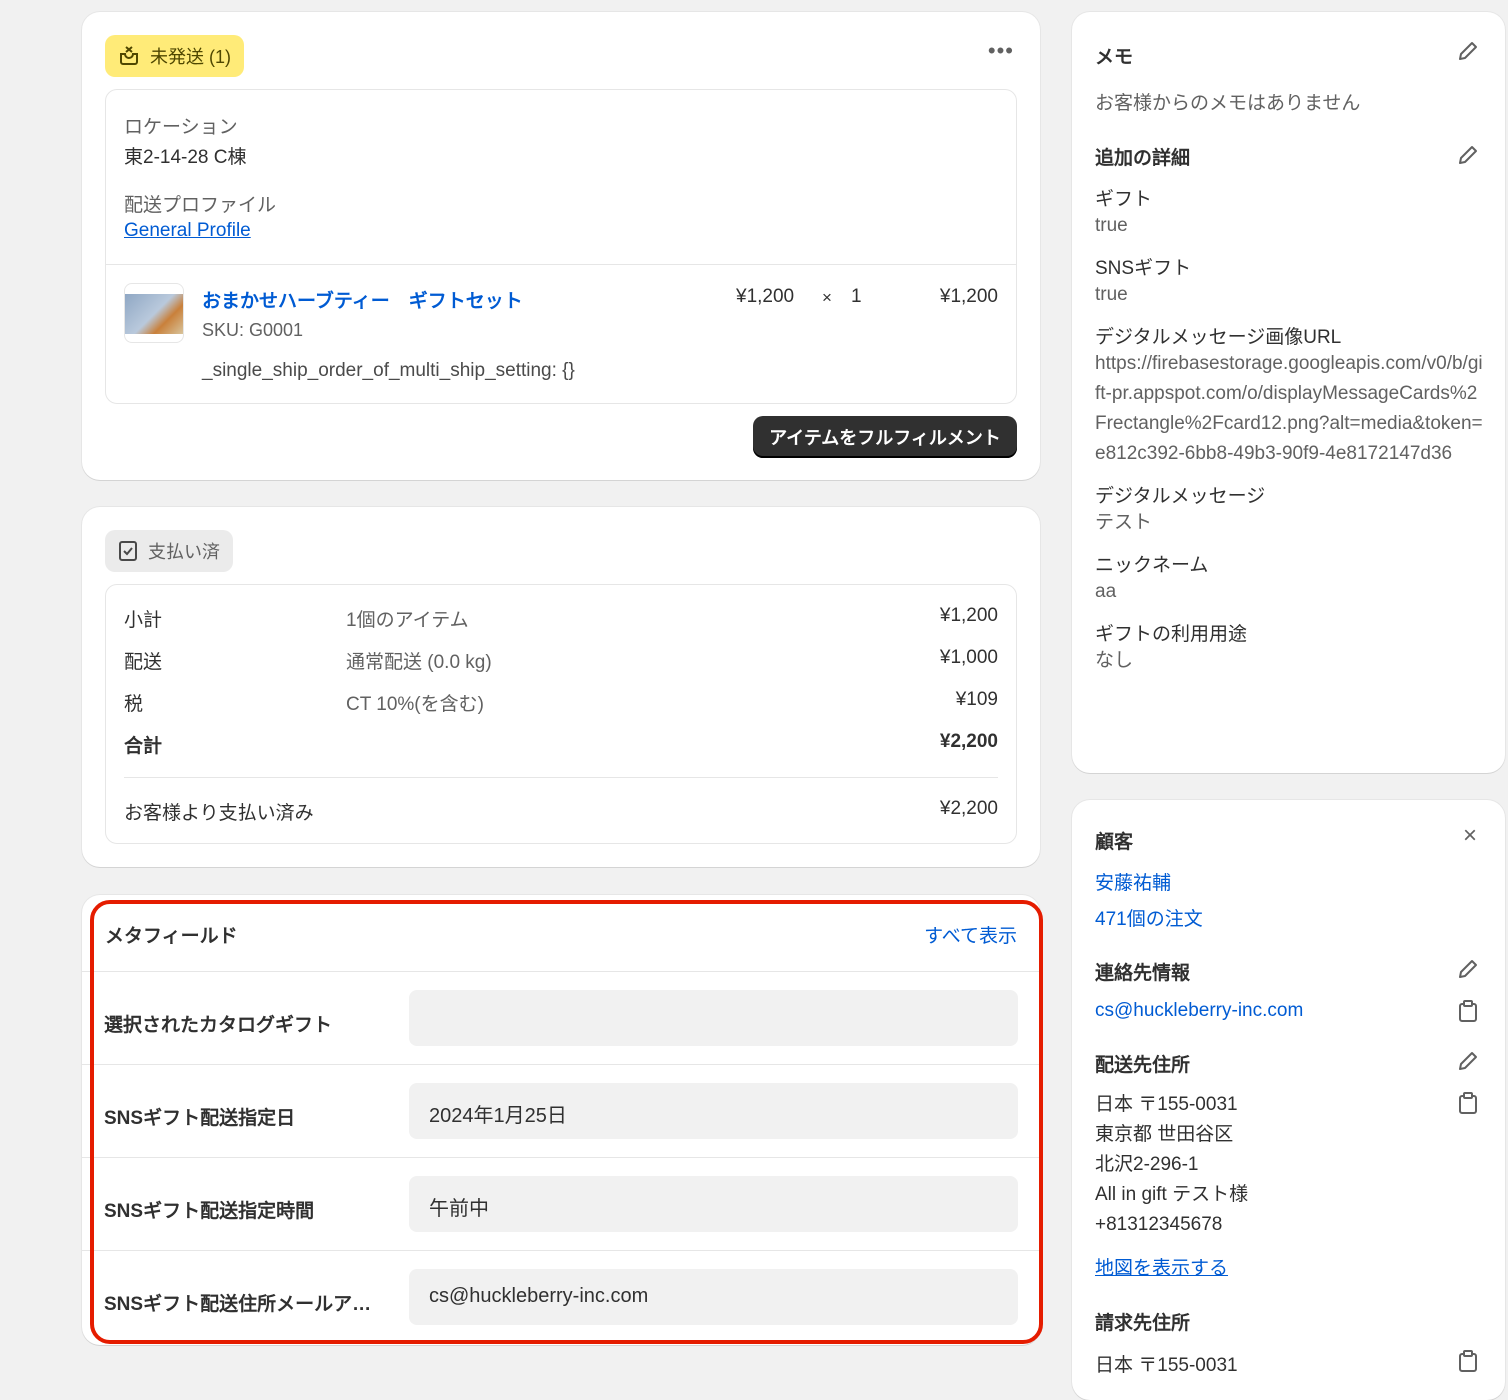 The width and height of the screenshot is (1508, 1400). I want to click on product-name-link: おまかせハーブティー ギフトセット, so click(362, 299).